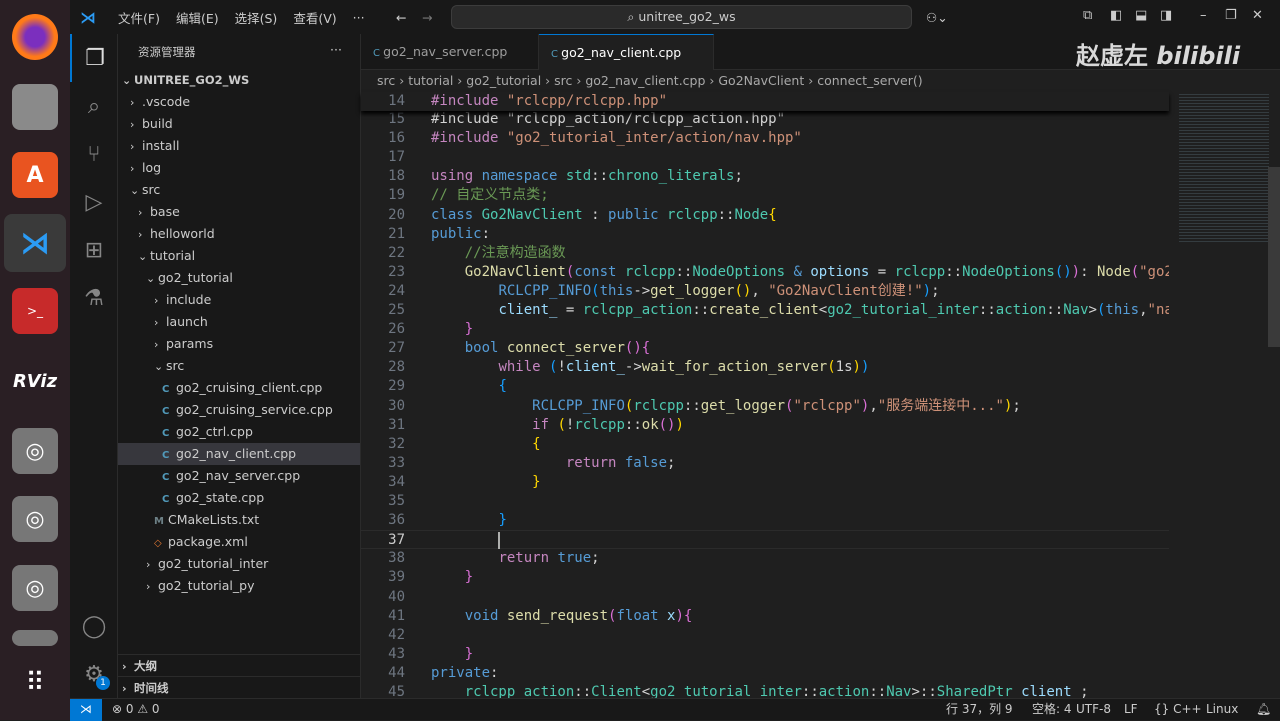 This screenshot has height=721, width=1280. I want to click on source-control-icon: ⑂, so click(94, 154).